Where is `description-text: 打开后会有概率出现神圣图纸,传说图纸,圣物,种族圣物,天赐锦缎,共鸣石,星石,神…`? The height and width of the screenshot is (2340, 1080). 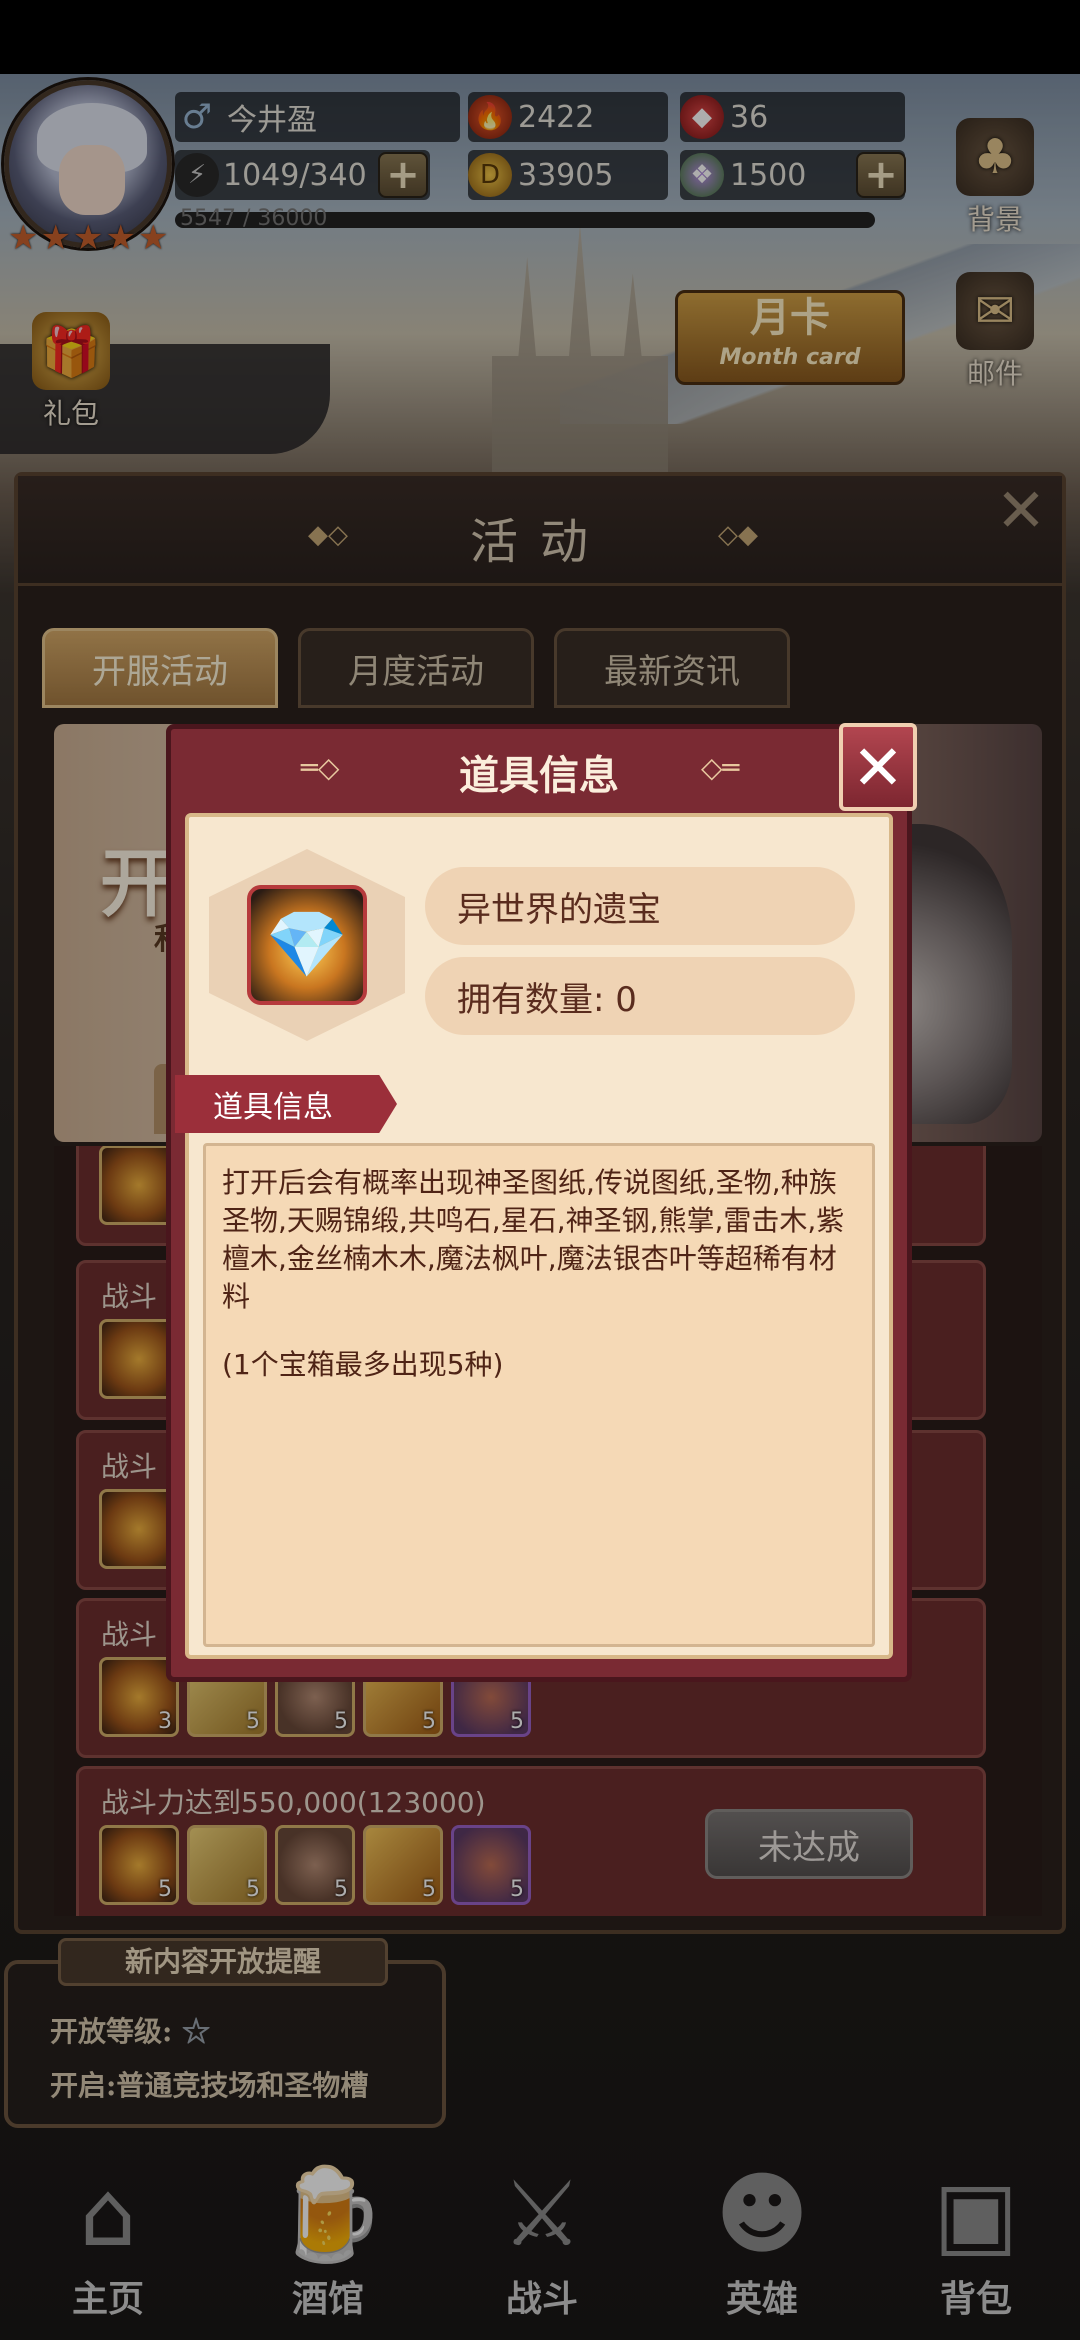 description-text: 打开后会有概率出现神圣图纸,传说图纸,圣物,种族圣物,天赐锦缎,共鸣石,星石,神… is located at coordinates (533, 1239).